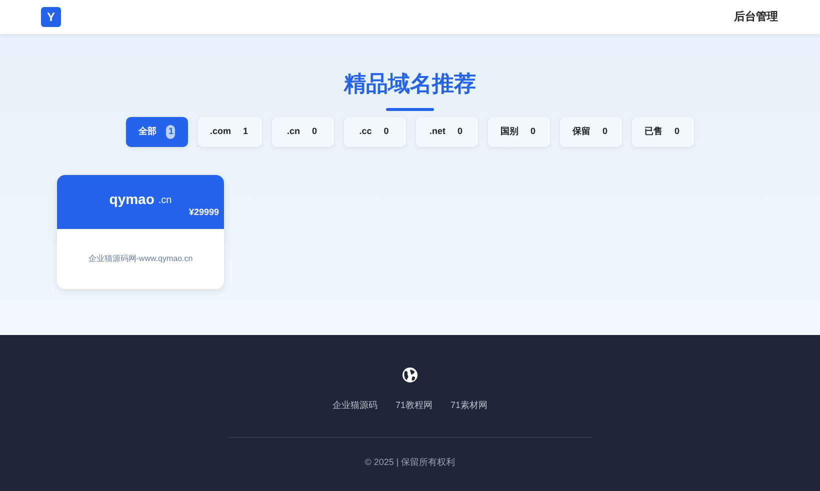 The height and width of the screenshot is (491, 820). I want to click on logo: Y, so click(51, 17).